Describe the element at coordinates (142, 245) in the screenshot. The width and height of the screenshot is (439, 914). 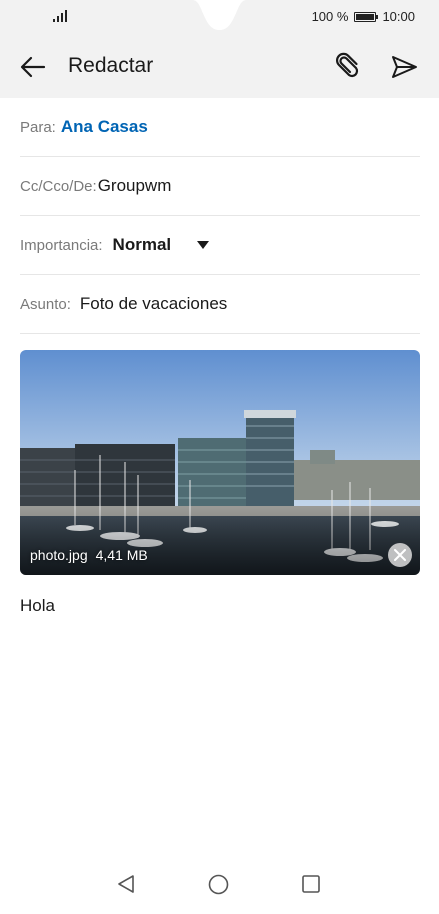
I see `importance-value: Normal` at that location.